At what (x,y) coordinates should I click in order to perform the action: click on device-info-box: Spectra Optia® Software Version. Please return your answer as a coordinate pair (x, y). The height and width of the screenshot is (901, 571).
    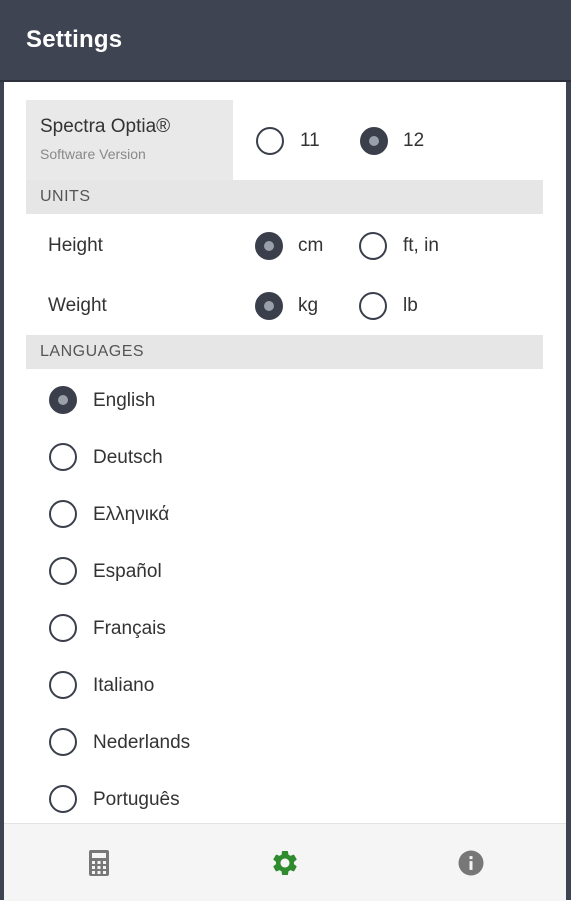
    Looking at the image, I should click on (129, 140).